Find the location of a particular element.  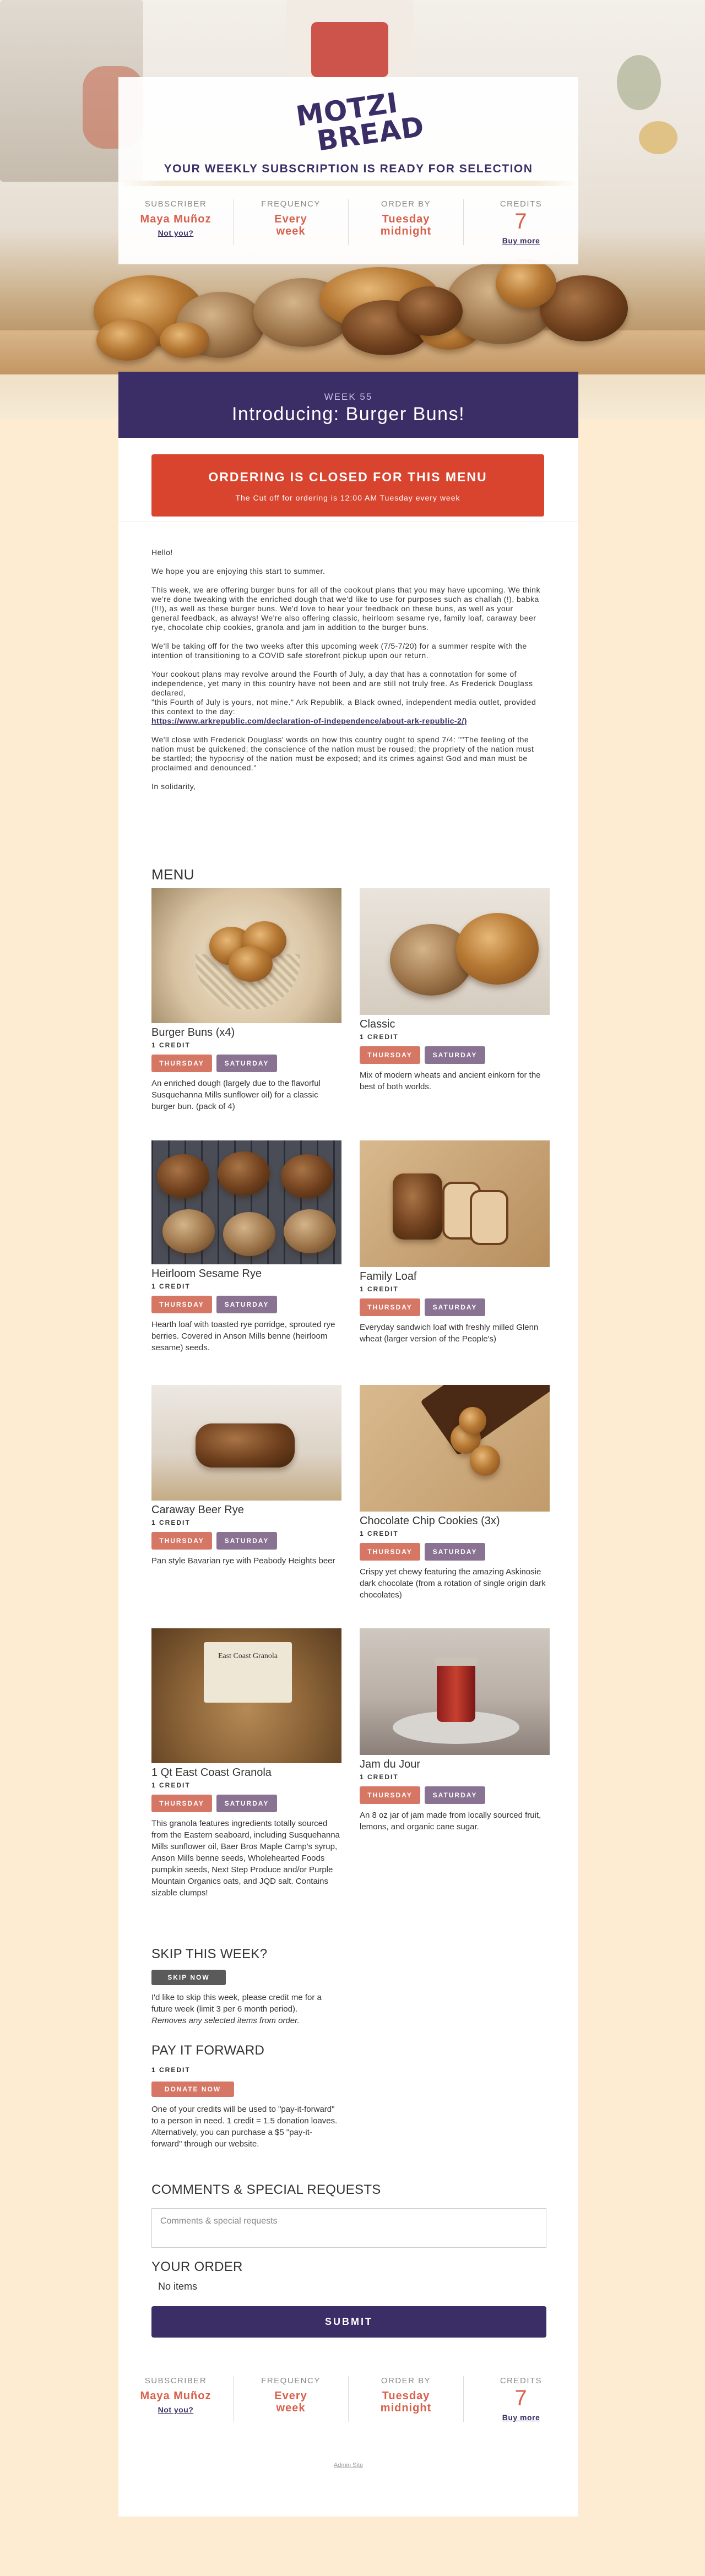

slice-shape is located at coordinates (489, 1217).